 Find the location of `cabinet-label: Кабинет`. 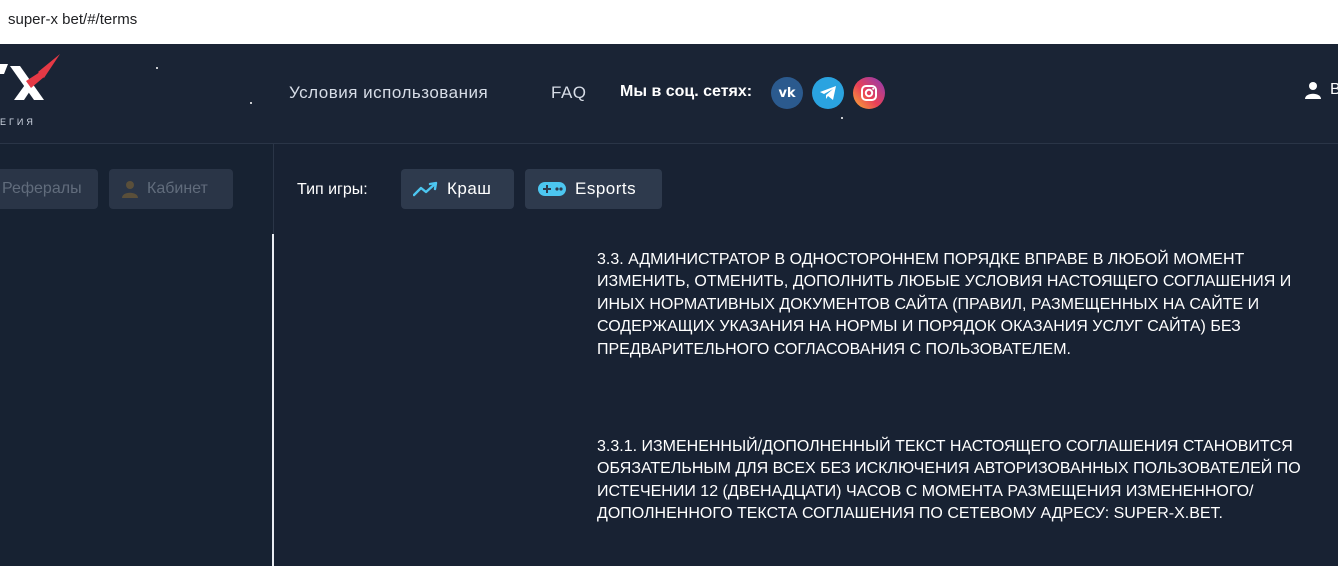

cabinet-label: Кабинет is located at coordinates (177, 188).